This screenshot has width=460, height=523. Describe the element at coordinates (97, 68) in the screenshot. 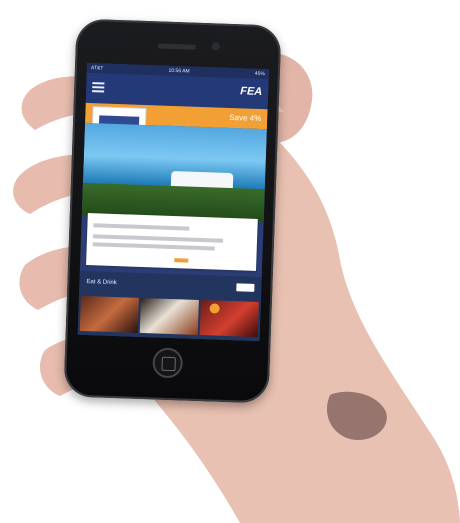

I see `carrier-label: AT&T` at that location.